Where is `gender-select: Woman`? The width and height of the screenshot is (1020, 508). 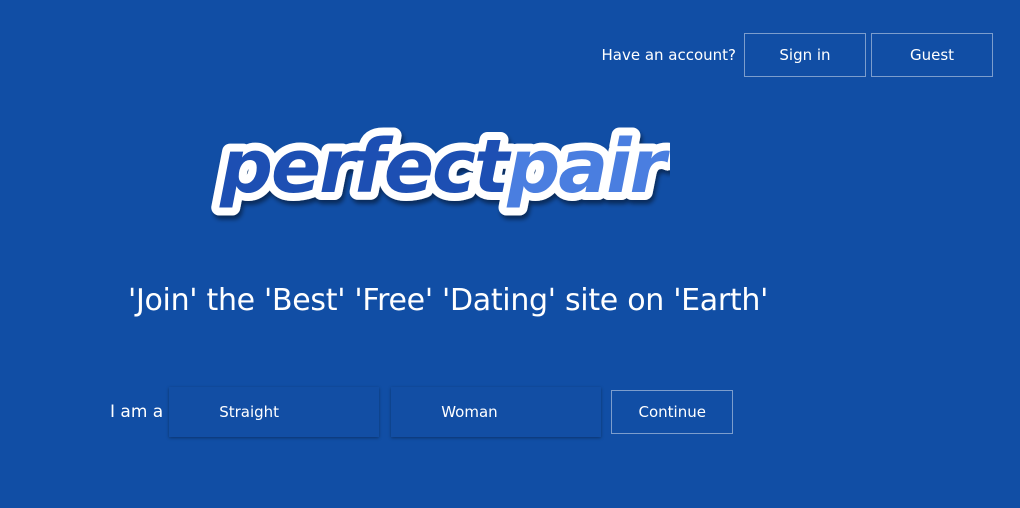 gender-select: Woman is located at coordinates (496, 412).